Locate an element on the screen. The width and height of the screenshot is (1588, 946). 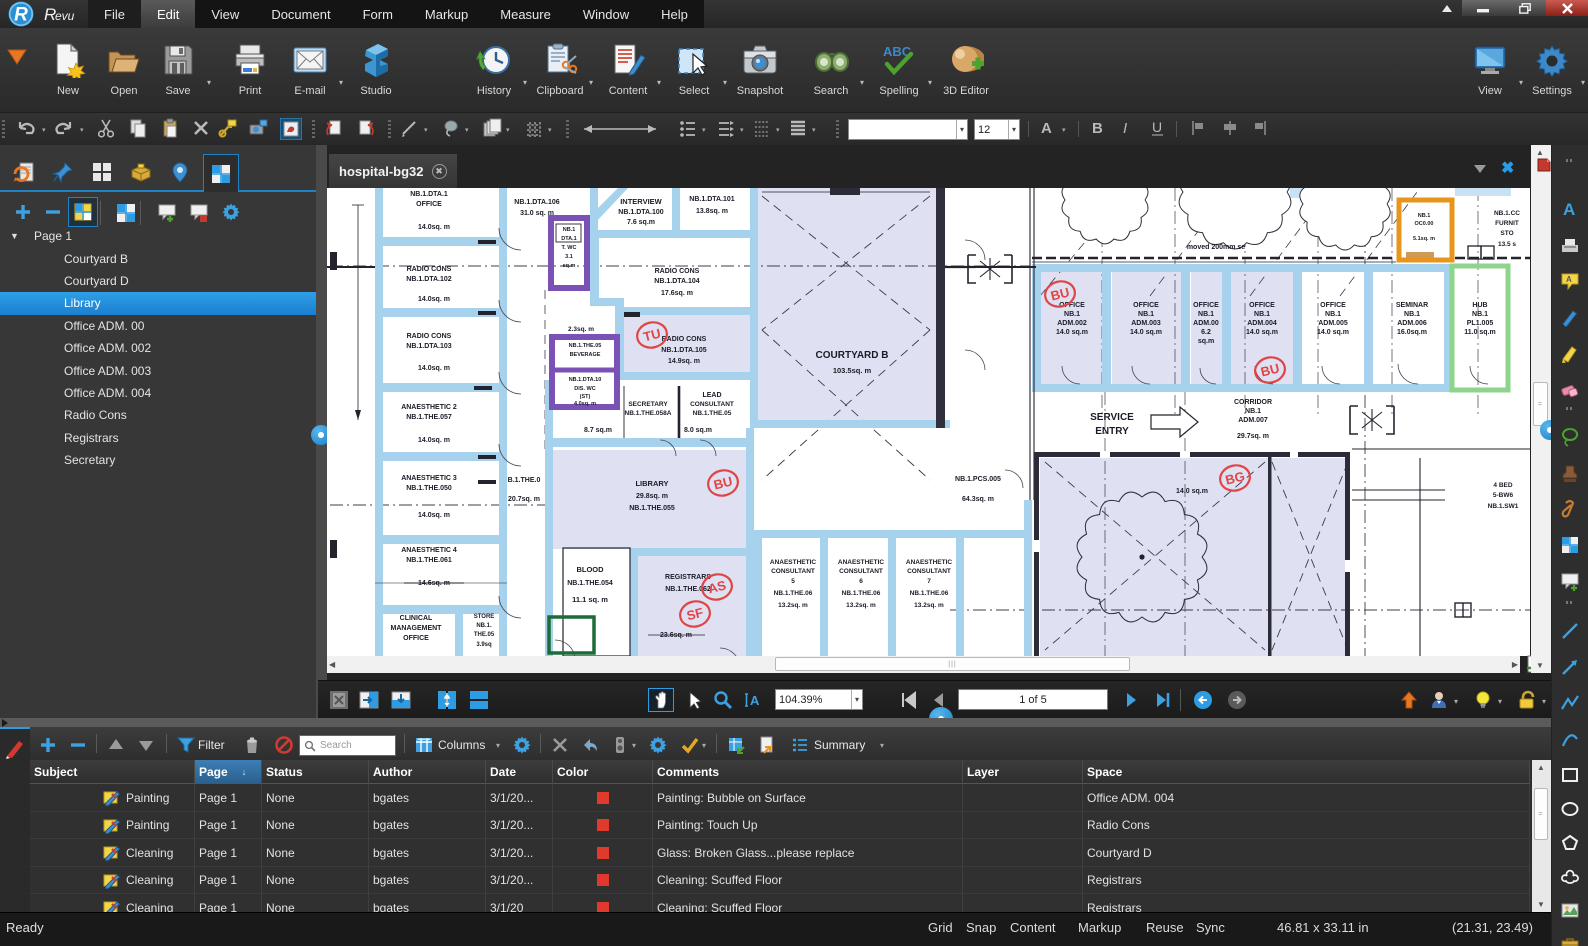
column-header-layer: Layer is located at coordinates (1023, 772).